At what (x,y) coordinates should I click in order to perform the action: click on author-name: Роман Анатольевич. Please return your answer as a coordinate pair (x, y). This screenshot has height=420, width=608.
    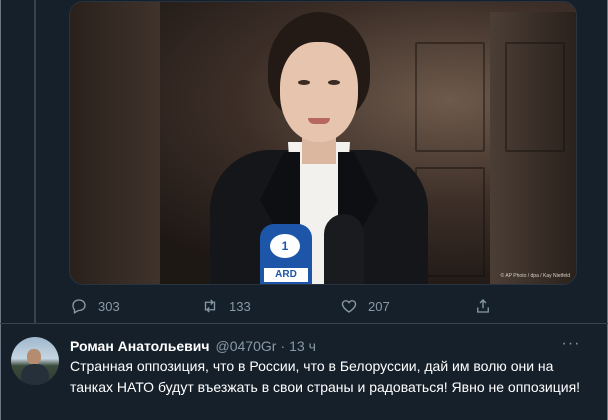
    Looking at the image, I should click on (140, 346).